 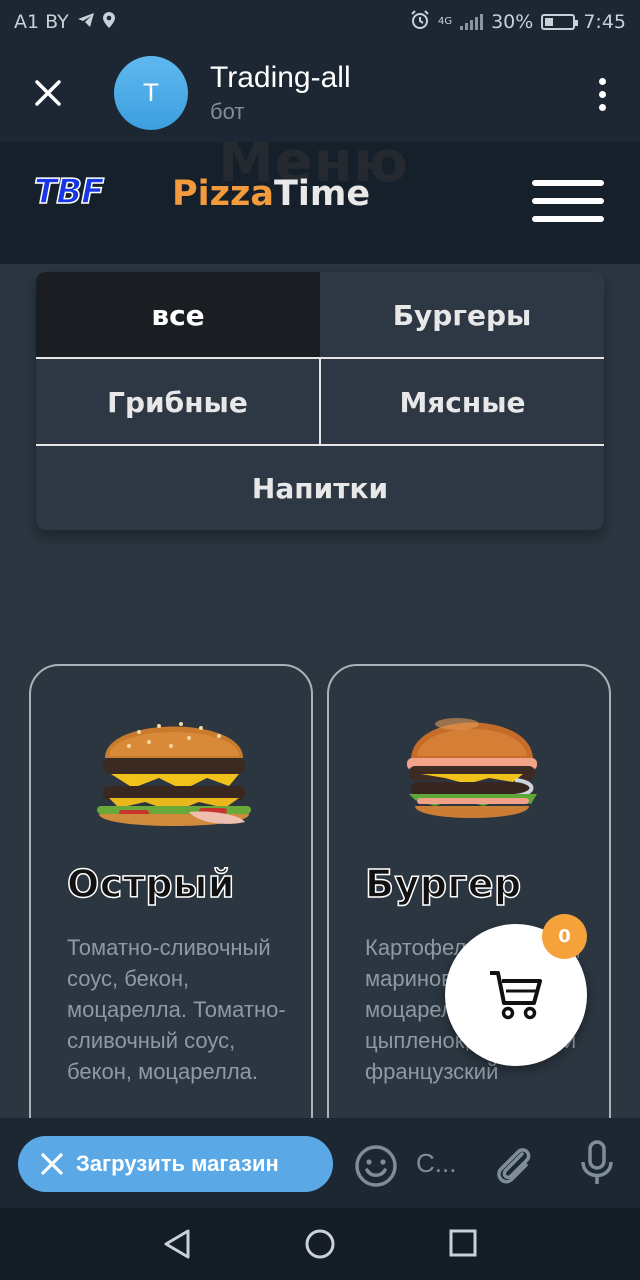 I want to click on battery-percent: 30%, so click(x=512, y=22).